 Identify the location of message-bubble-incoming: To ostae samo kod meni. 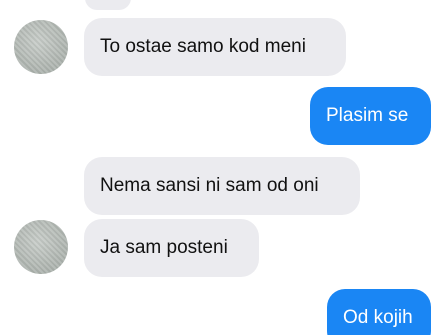
(215, 47).